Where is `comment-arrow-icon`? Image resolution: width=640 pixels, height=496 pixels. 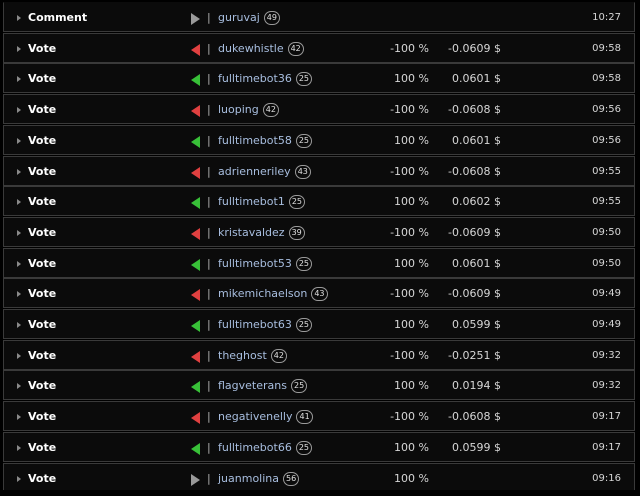
comment-arrow-icon is located at coordinates (195, 19).